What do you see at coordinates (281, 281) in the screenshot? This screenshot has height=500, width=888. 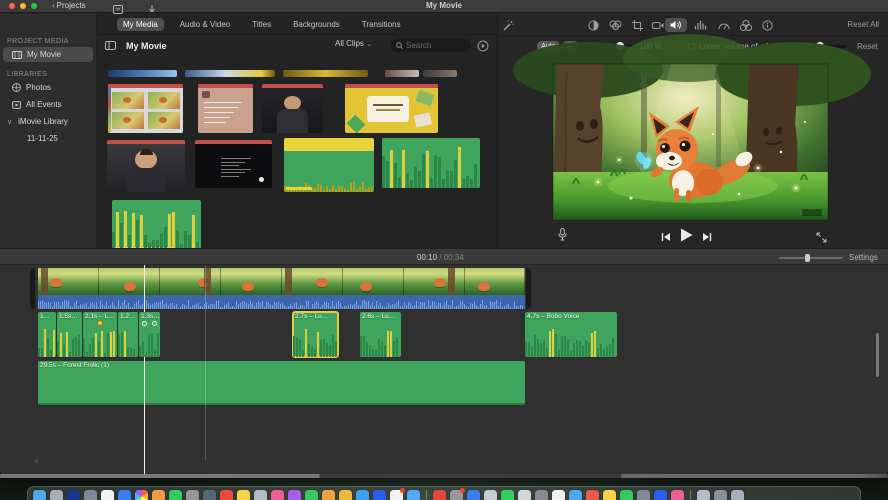 I see `video-clip-filmstrip` at bounding box center [281, 281].